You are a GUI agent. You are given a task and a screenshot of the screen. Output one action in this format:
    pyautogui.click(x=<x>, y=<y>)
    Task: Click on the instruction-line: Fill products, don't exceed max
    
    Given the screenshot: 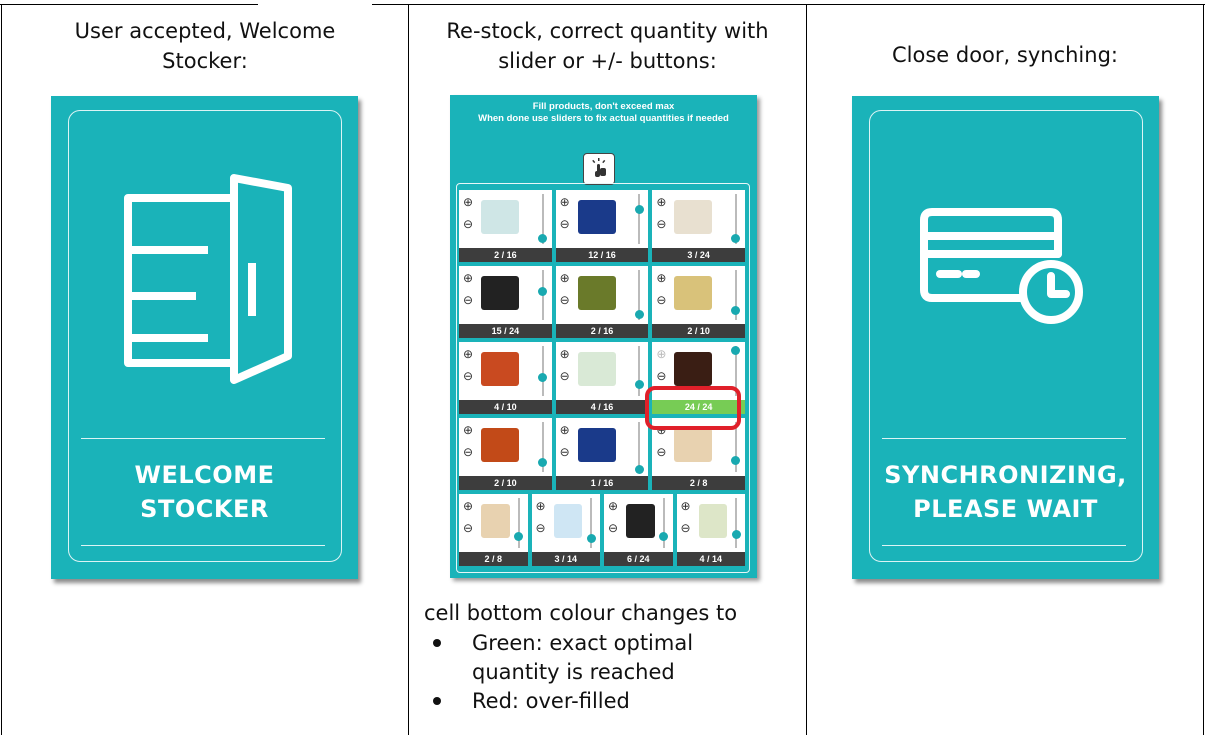 What is the action you would take?
    pyautogui.click(x=603, y=106)
    